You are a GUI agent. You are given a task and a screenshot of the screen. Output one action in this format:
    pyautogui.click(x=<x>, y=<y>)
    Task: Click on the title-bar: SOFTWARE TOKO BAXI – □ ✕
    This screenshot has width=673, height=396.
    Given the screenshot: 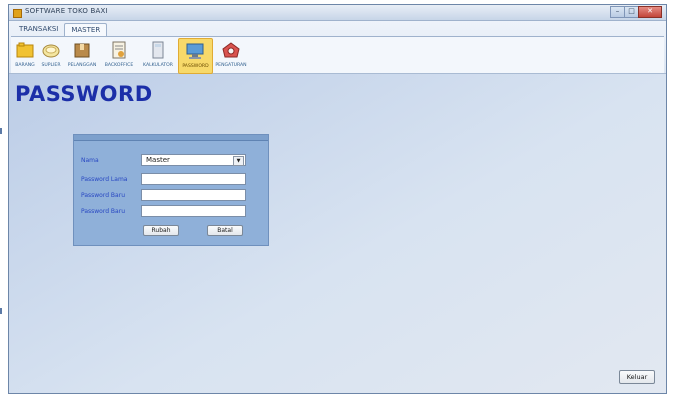 What is the action you would take?
    pyautogui.click(x=337, y=13)
    